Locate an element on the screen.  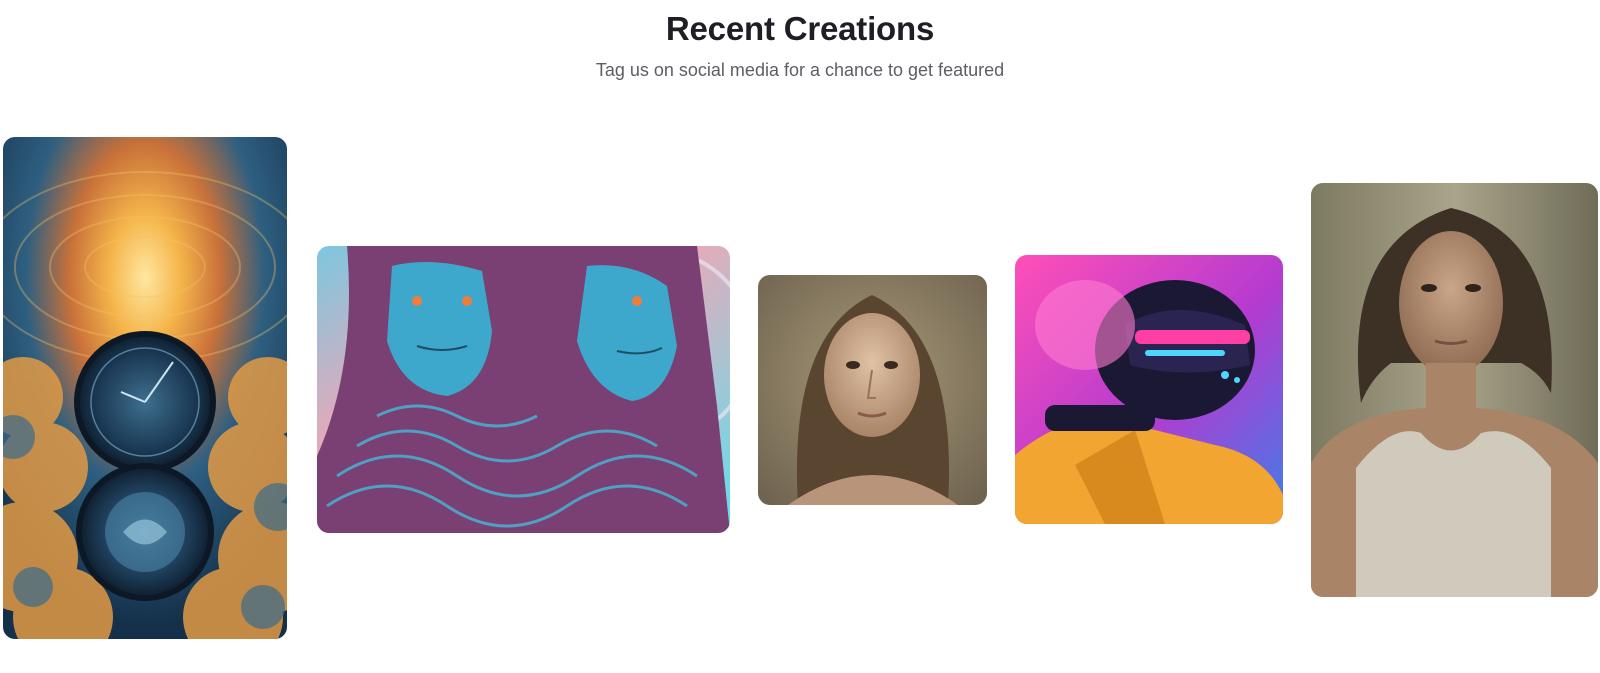
section-title: Recent Creations is located at coordinates (800, 28).